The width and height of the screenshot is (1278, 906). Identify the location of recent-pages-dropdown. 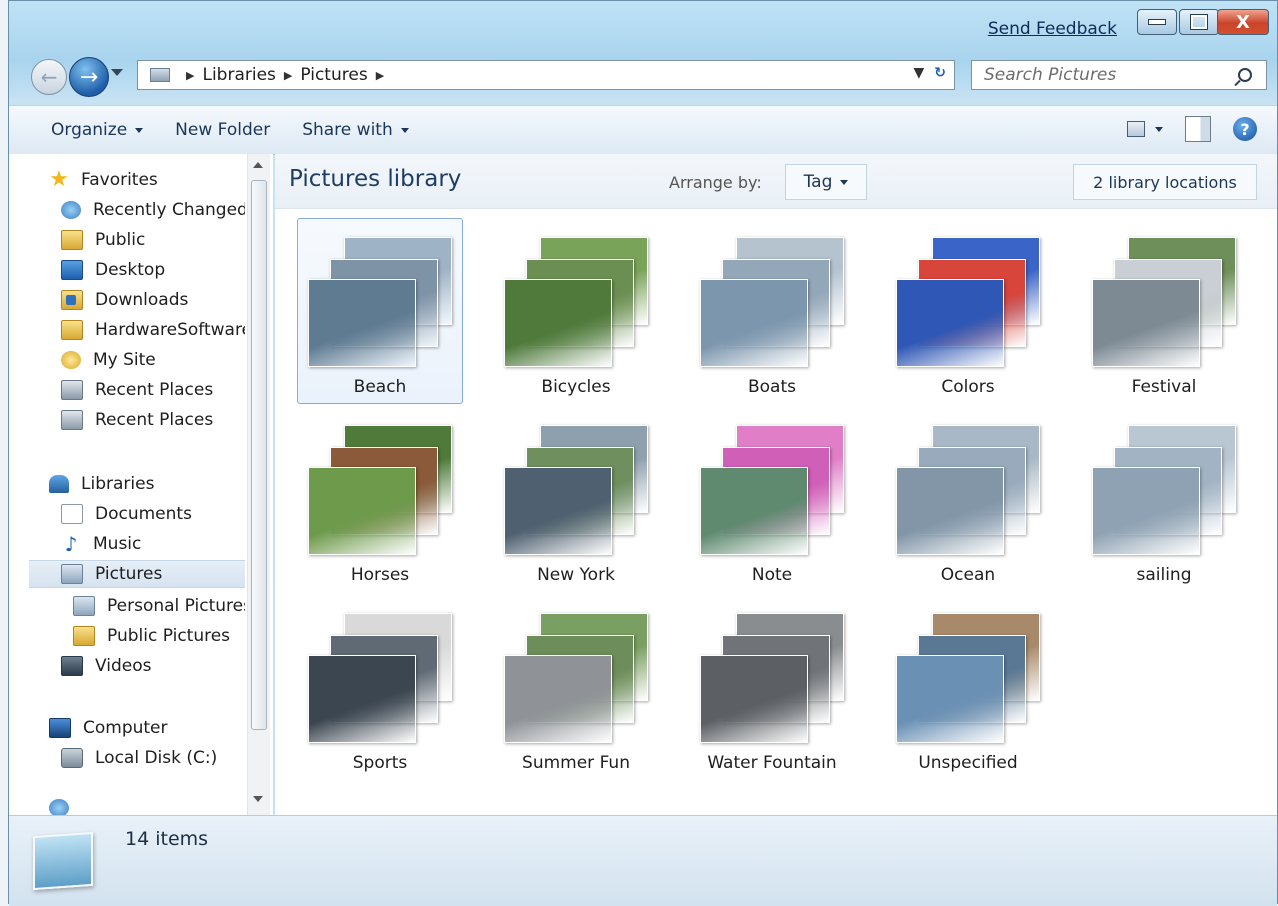
(117, 72).